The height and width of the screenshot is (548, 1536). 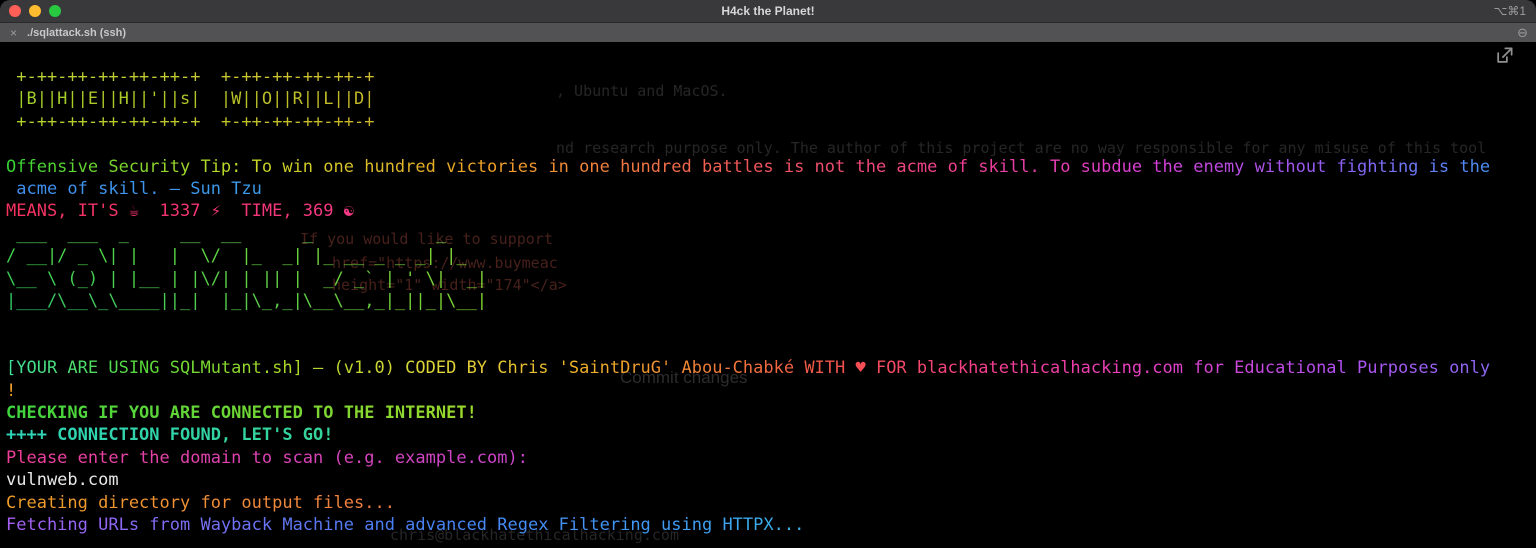 I want to click on leet-time-line: MEANS, IT'S ☕ 1337 ⚡ TIME, 369 ☯, so click(x=771, y=211).